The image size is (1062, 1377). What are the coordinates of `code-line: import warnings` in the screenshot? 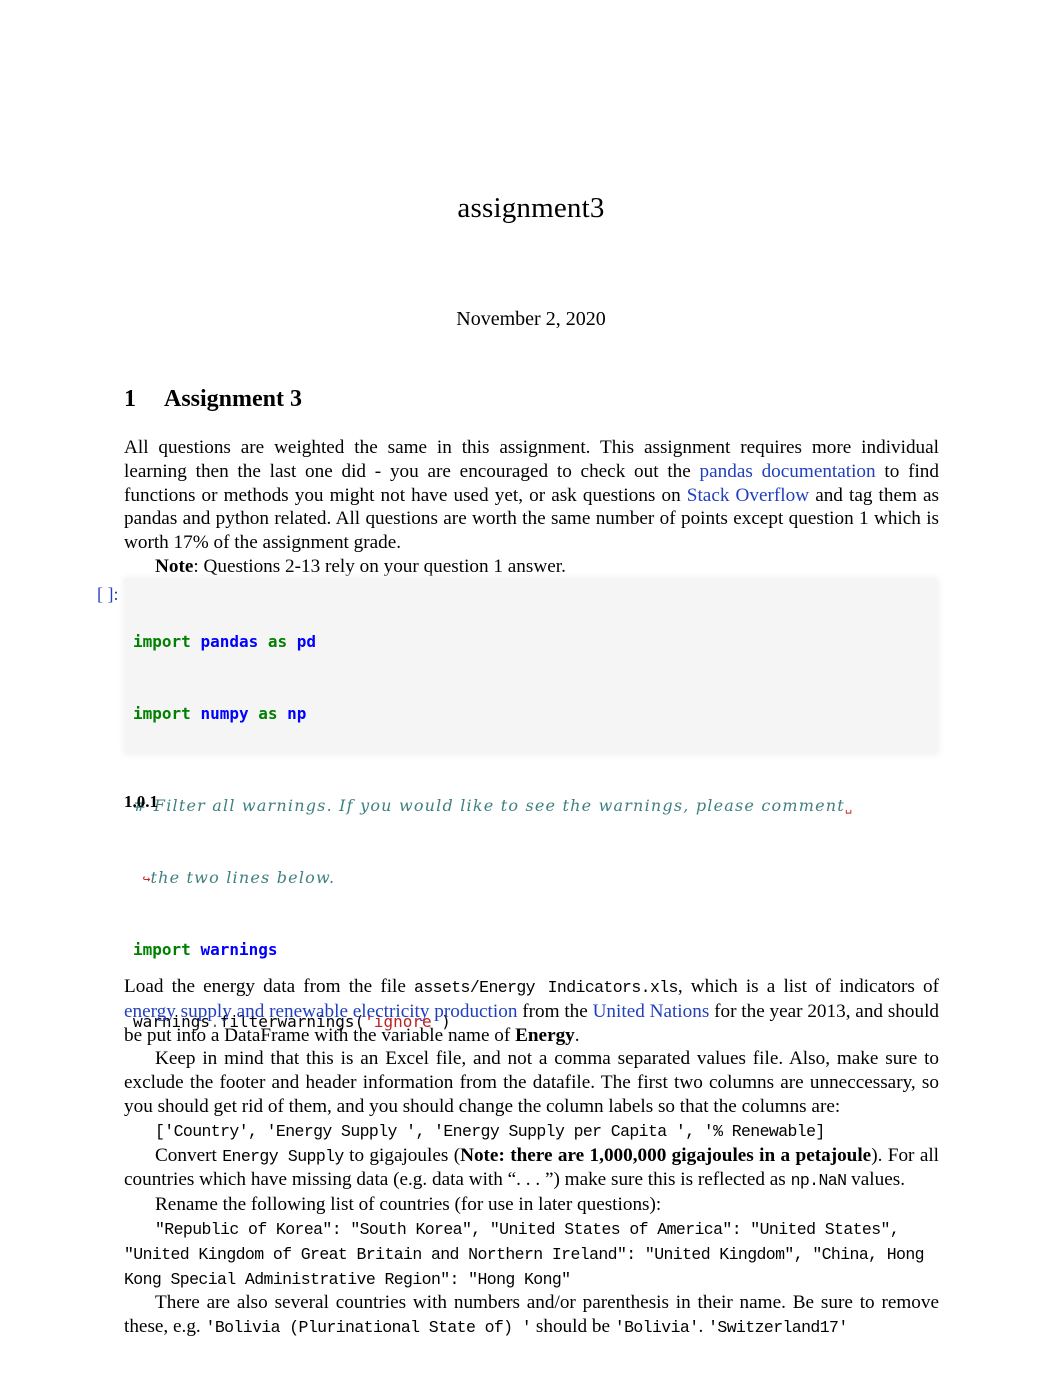 It's located at (205, 949).